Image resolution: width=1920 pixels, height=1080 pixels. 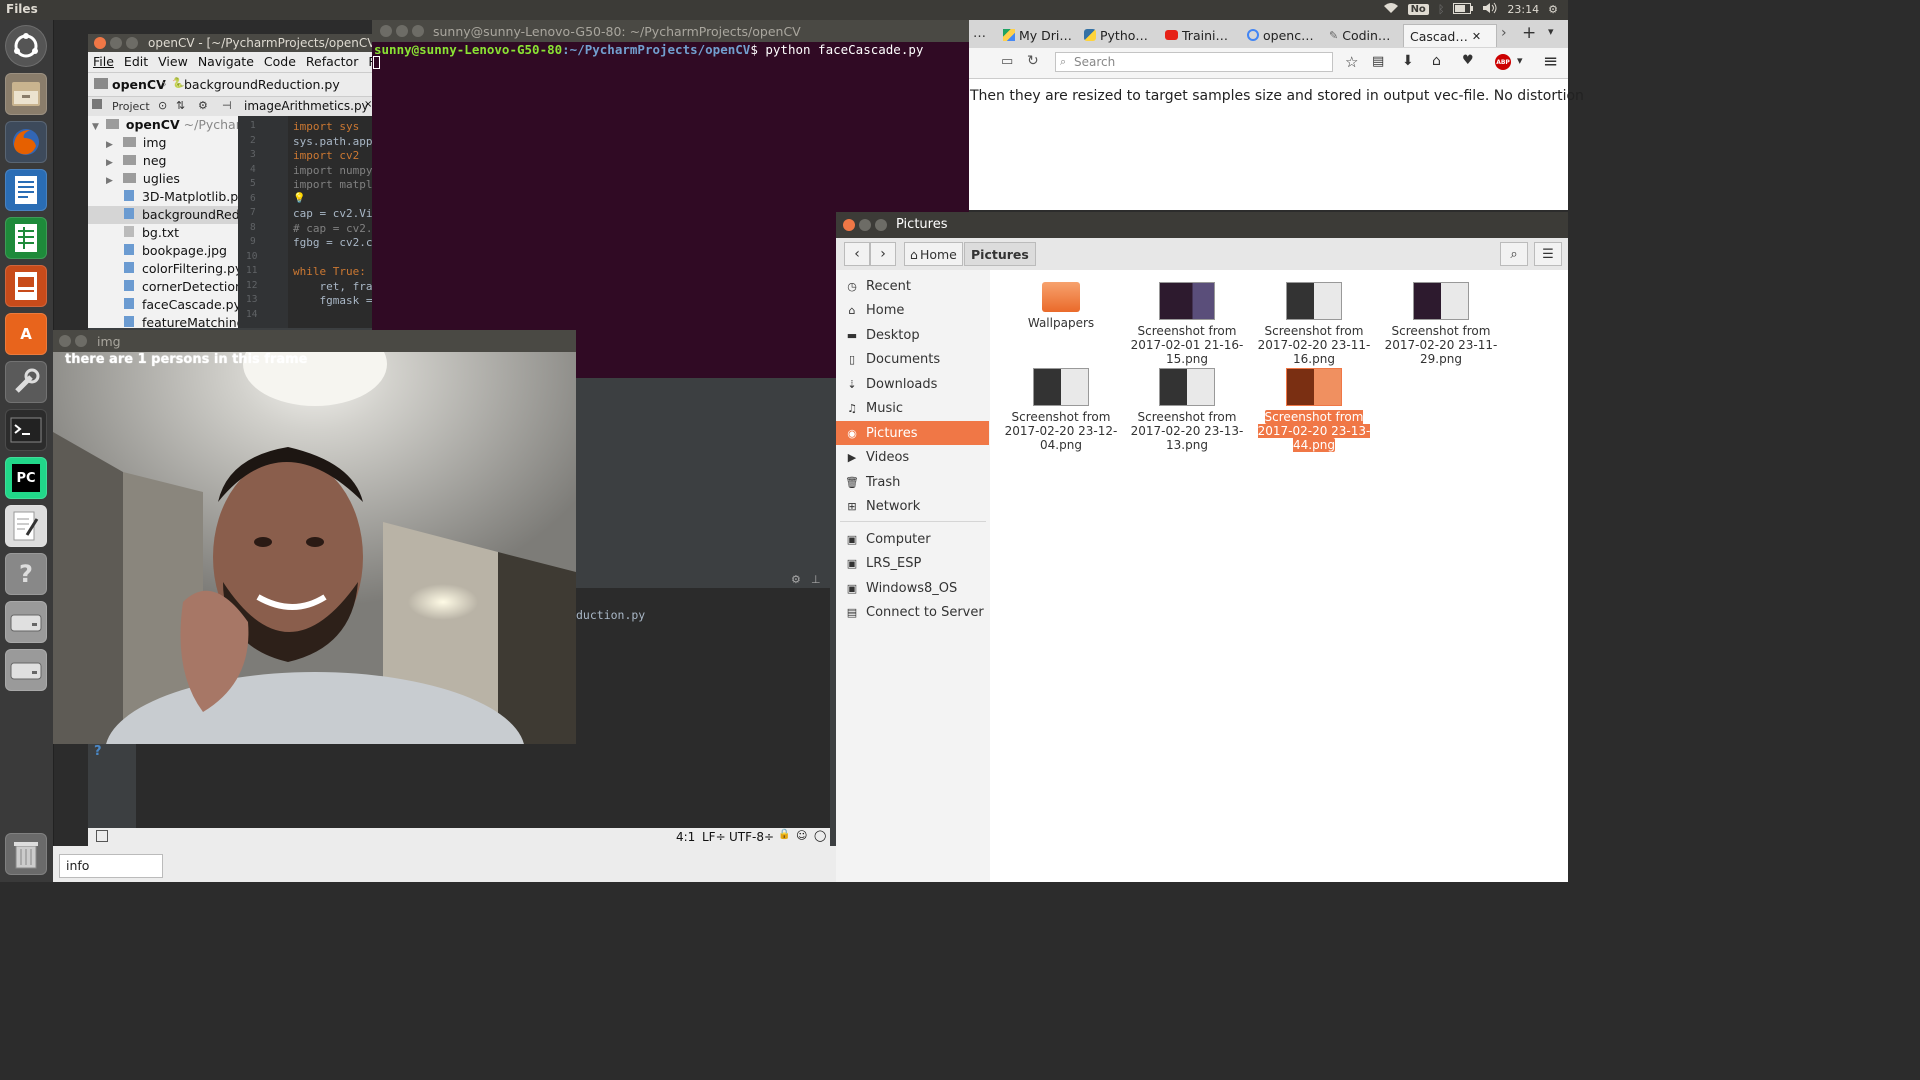 What do you see at coordinates (912, 564) in the screenshot?
I see `sidebar-item-lrs-esp: ▣ LRS_ESP` at bounding box center [912, 564].